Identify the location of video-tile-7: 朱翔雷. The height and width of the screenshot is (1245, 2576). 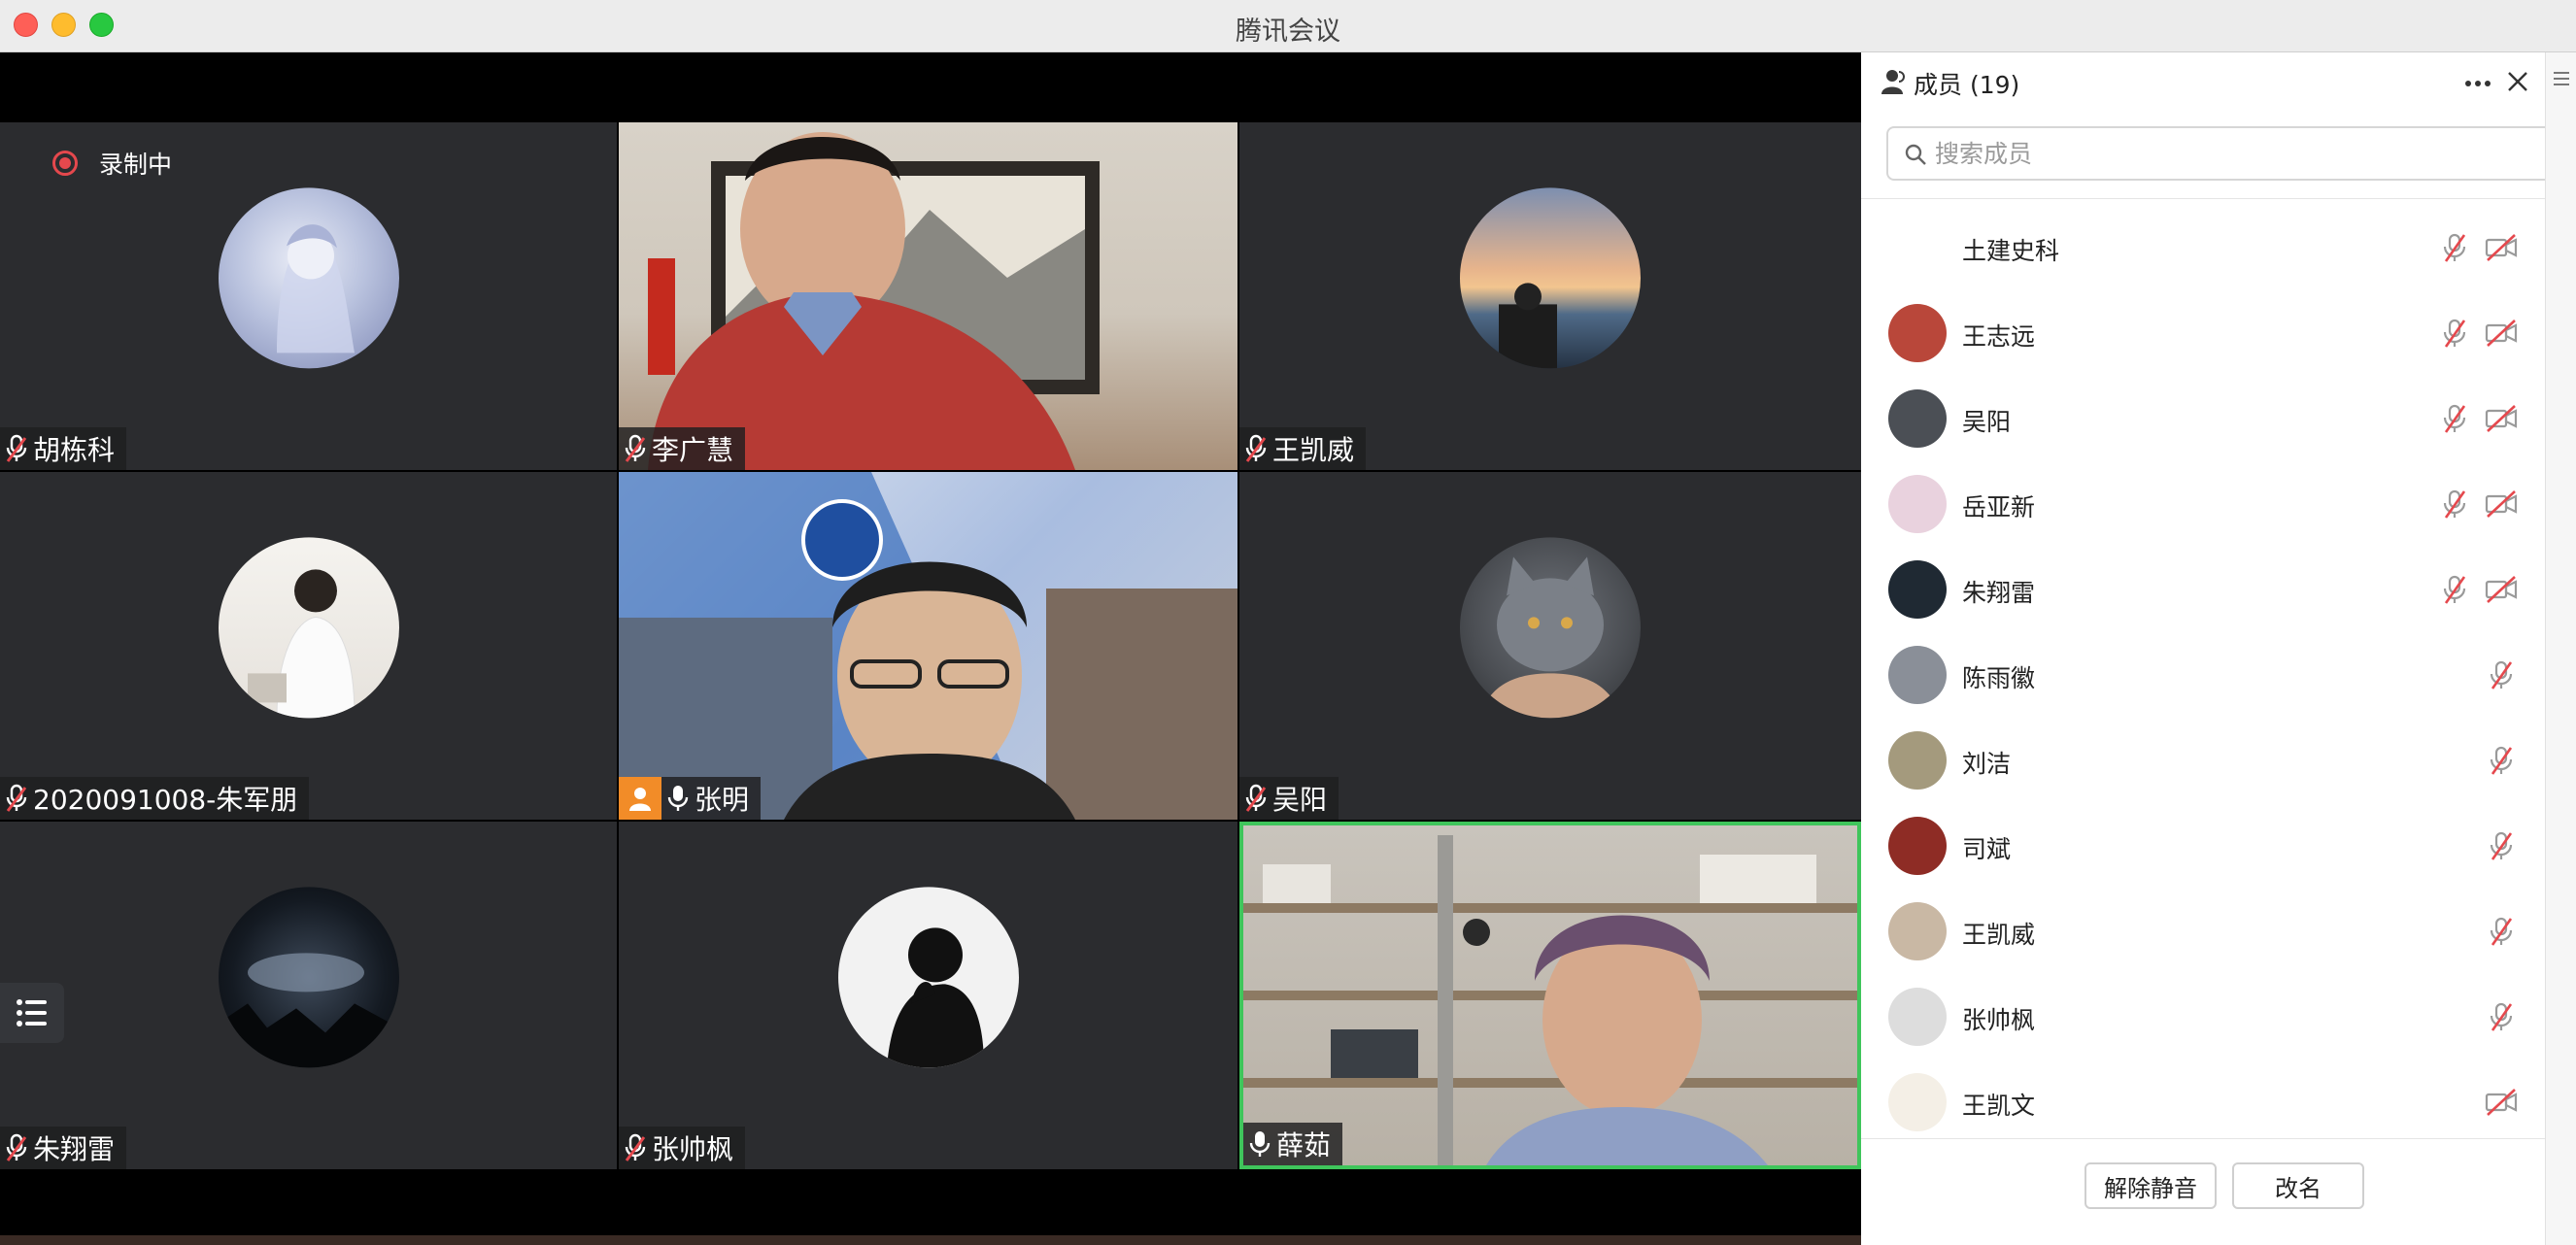
(308, 995).